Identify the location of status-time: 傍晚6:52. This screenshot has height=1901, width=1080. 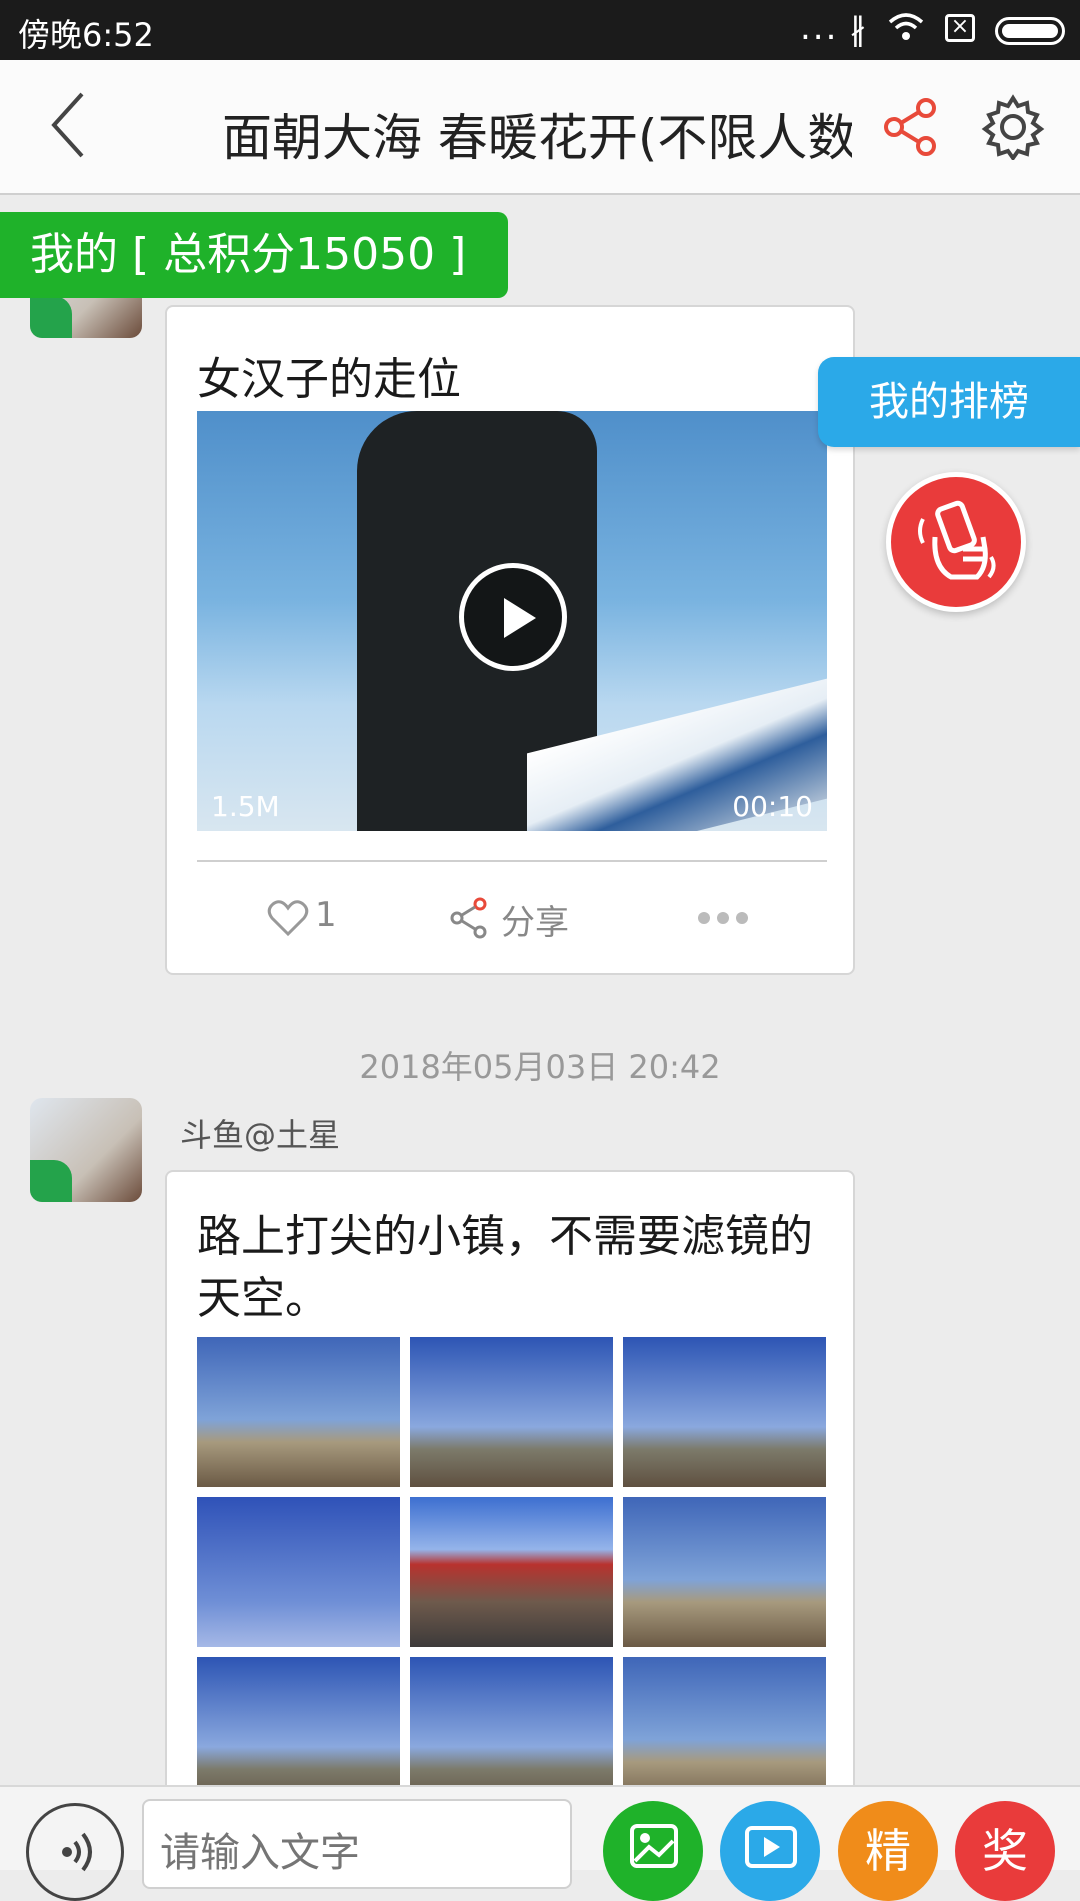
(86, 35).